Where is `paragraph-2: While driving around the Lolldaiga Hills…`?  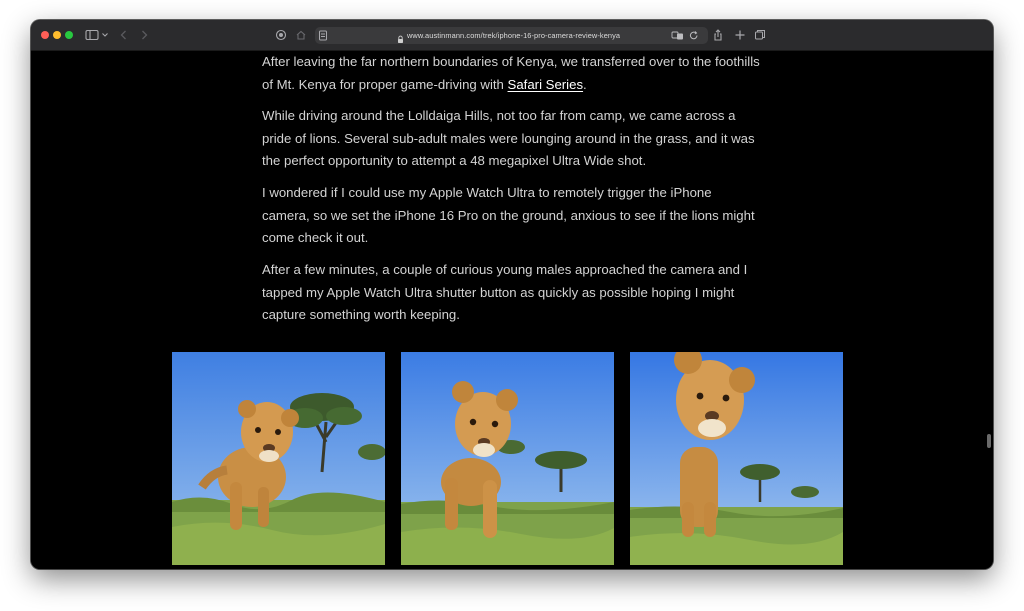
paragraph-2: While driving around the Lolldaiga Hills… is located at coordinates (508, 138).